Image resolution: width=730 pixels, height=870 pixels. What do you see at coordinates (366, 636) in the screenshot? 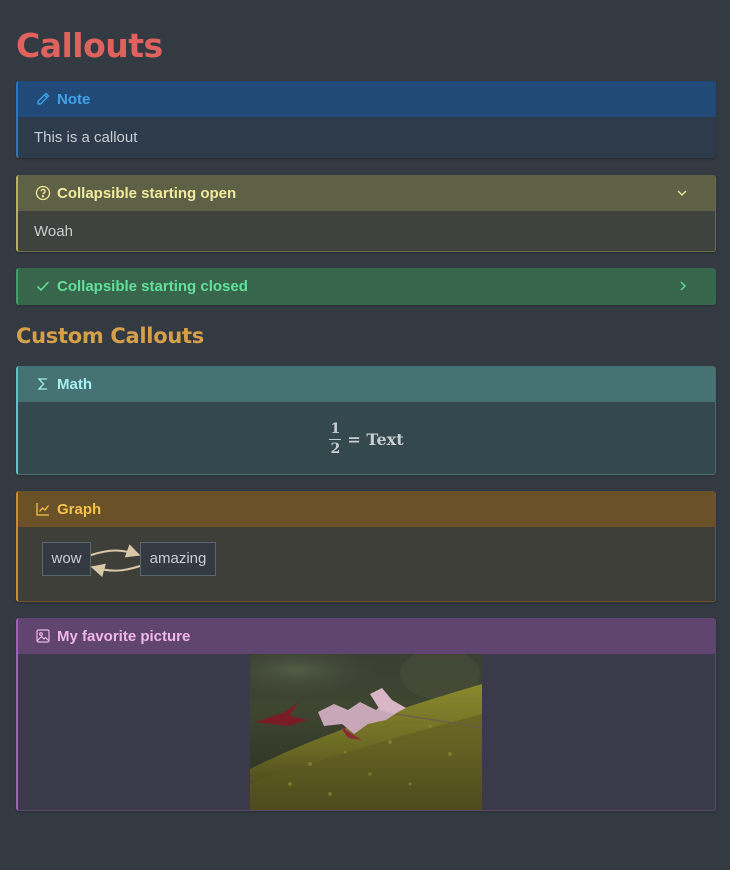
I see `callout-picture-header: My favorite picture` at bounding box center [366, 636].